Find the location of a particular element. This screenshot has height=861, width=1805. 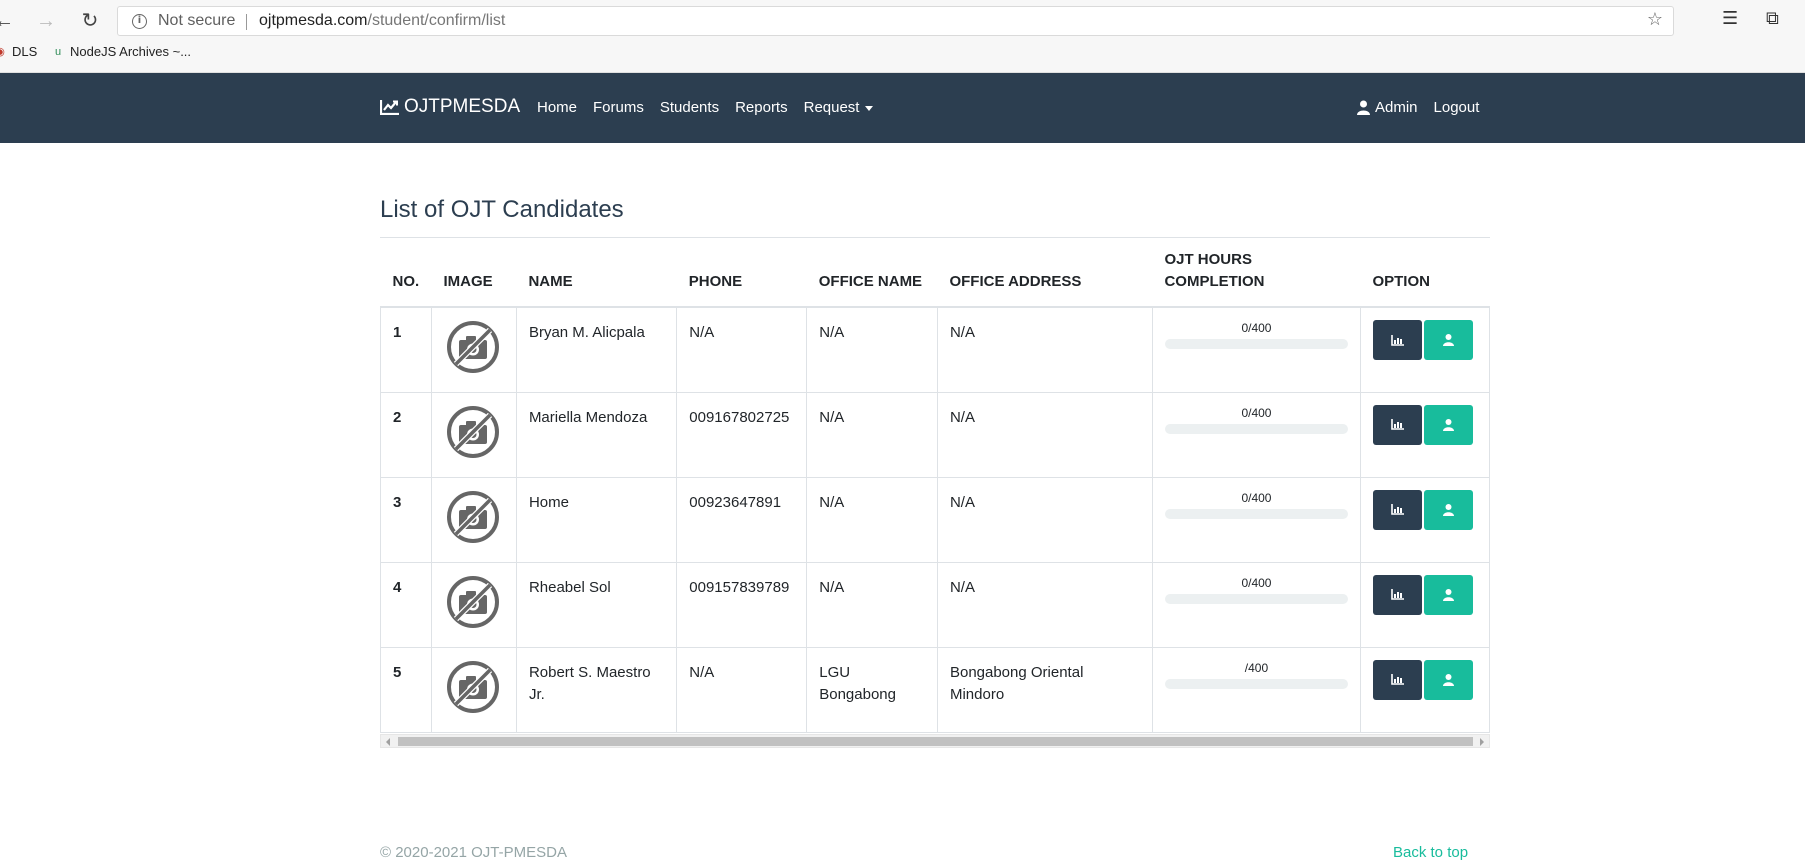

table-row: 1 Bryan M. Alicpala N/A N/A N/A 0/400 is located at coordinates (935, 350).